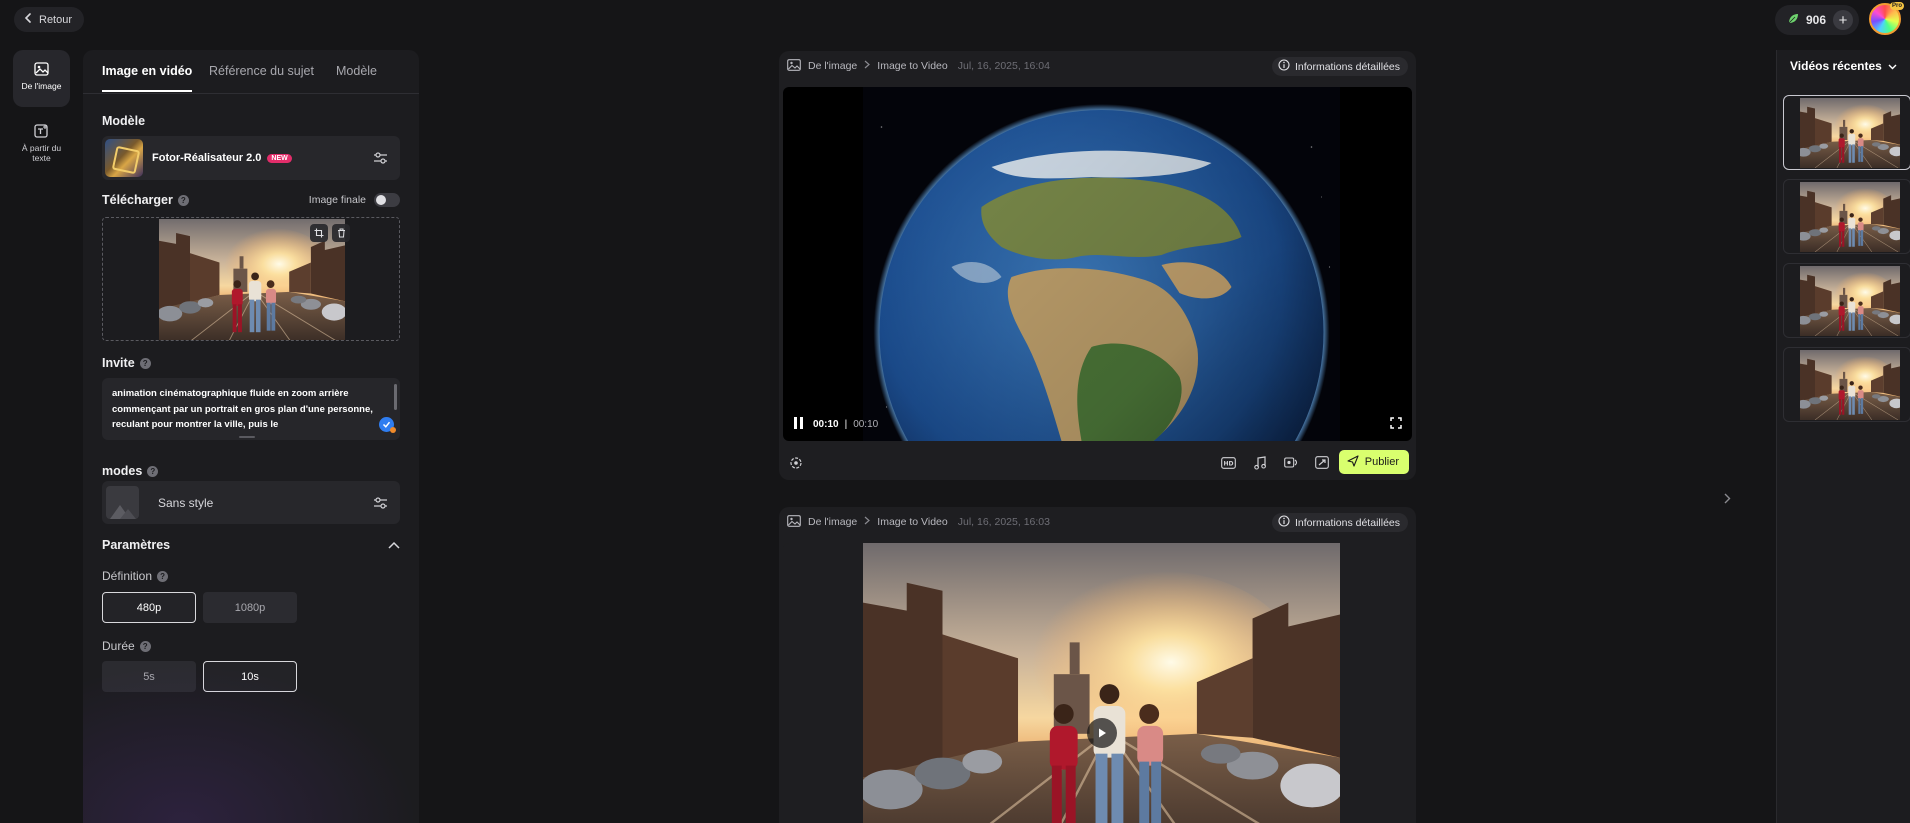 The width and height of the screenshot is (1910, 823). I want to click on definition-label-text: Définition, so click(127, 576).